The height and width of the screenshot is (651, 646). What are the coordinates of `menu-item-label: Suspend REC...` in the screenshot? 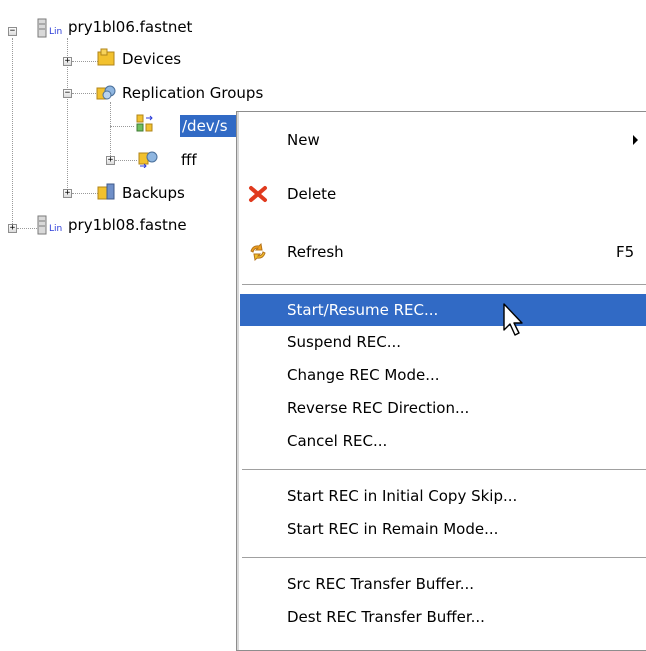 It's located at (344, 342).